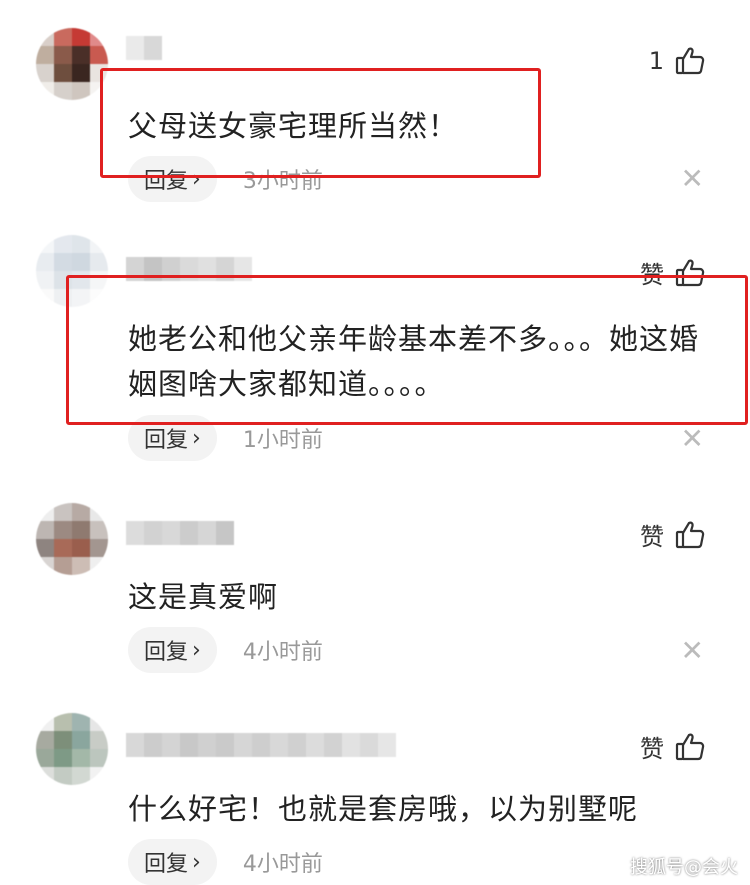 The width and height of the screenshot is (750, 885). I want to click on comment-text: 这是真爱啊, so click(203, 597).